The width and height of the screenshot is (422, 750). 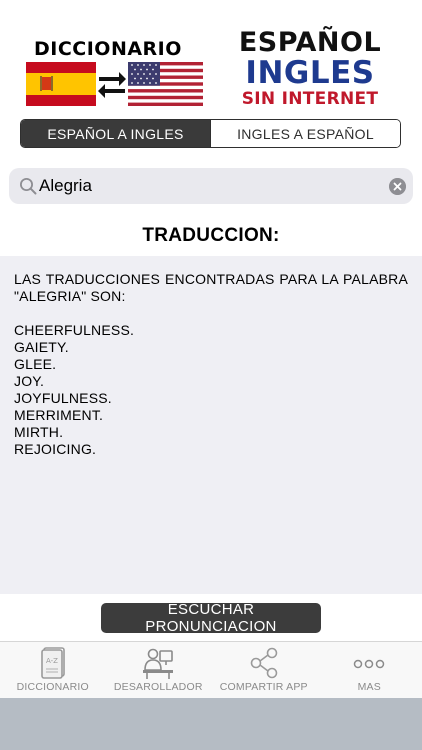 I want to click on search-input, so click(x=209, y=186).